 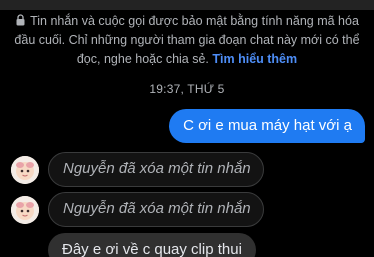 What do you see at coordinates (267, 126) in the screenshot?
I see `outgoing-message: C ơi e mua máy hạt với ạ` at bounding box center [267, 126].